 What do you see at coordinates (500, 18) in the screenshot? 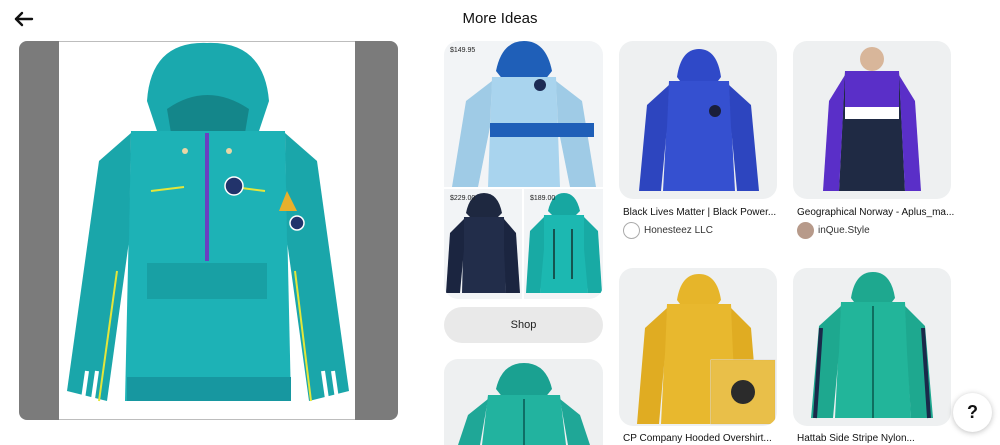
I see `page-title: More Ideas` at bounding box center [500, 18].